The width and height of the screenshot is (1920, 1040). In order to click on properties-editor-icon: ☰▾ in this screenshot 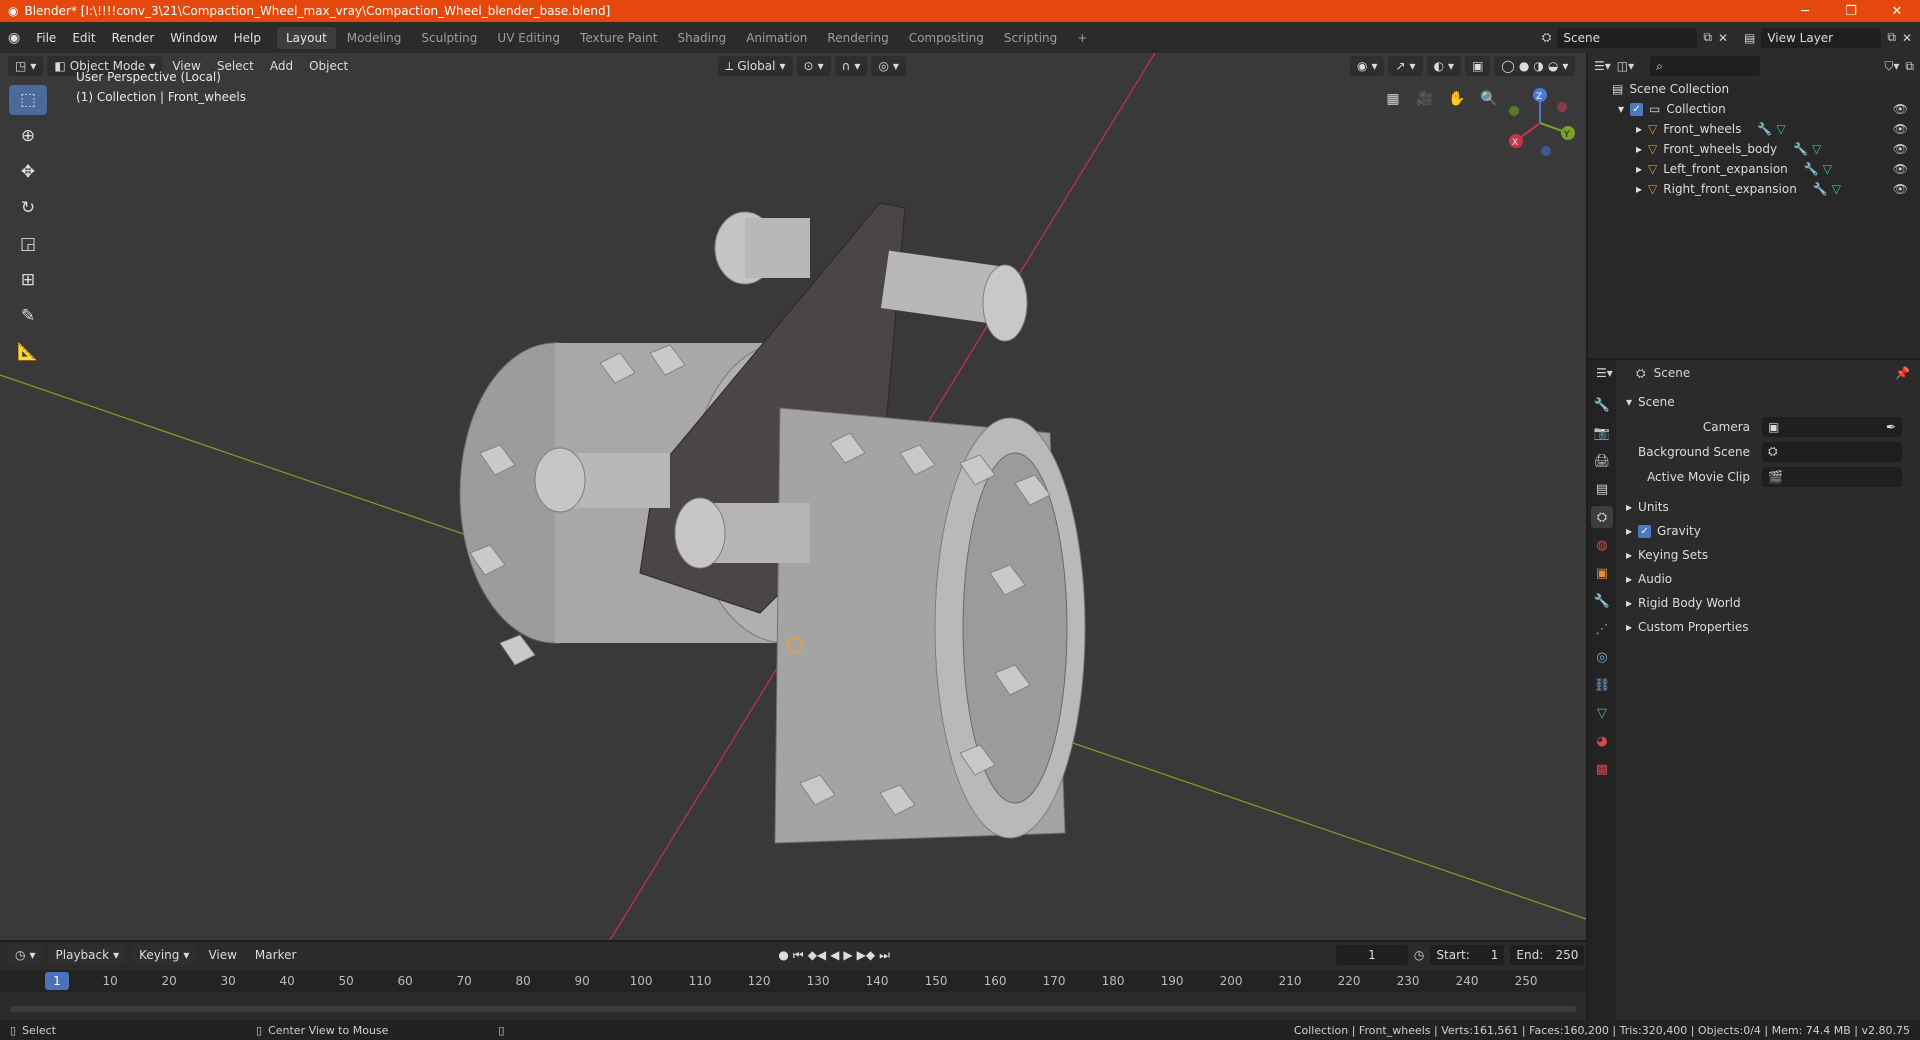, I will do `click(1604, 373)`.